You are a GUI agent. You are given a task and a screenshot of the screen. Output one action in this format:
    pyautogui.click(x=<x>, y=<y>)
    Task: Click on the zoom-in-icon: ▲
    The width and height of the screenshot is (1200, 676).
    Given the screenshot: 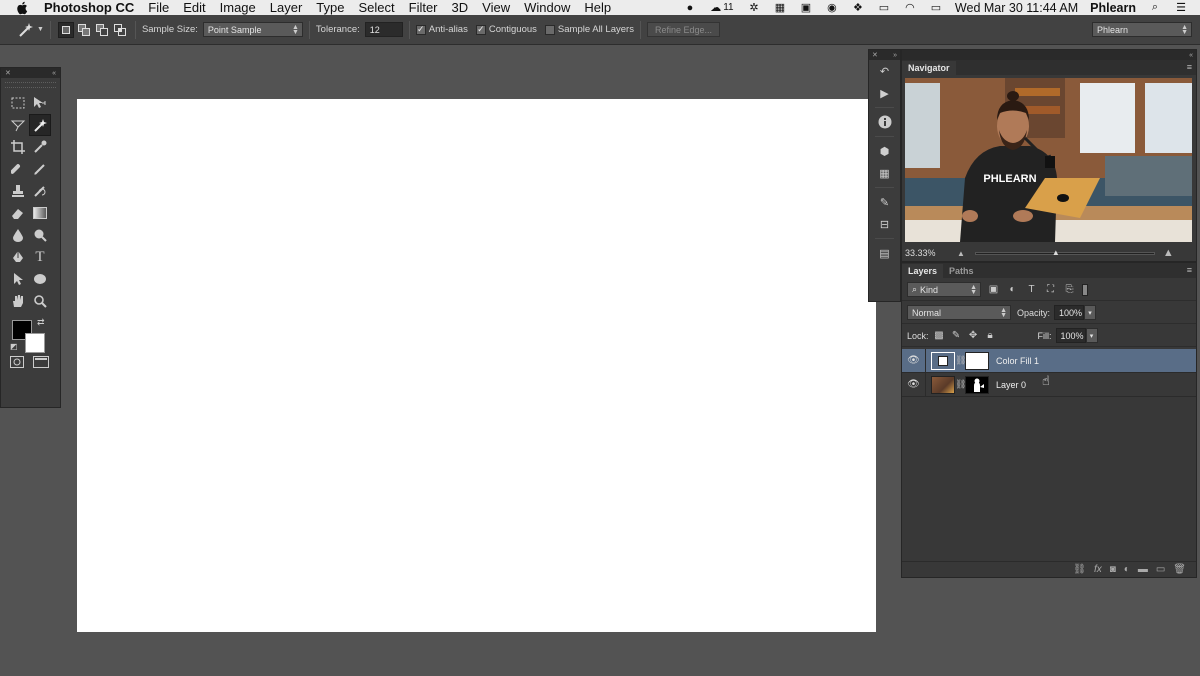 What is the action you would take?
    pyautogui.click(x=1168, y=253)
    